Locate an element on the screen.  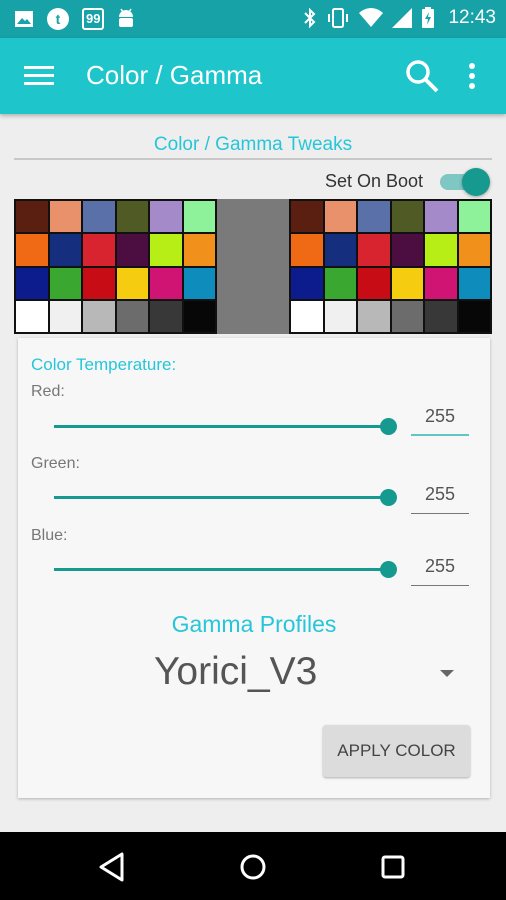
apply-color-button: APPLY COLOR is located at coordinates (396, 751).